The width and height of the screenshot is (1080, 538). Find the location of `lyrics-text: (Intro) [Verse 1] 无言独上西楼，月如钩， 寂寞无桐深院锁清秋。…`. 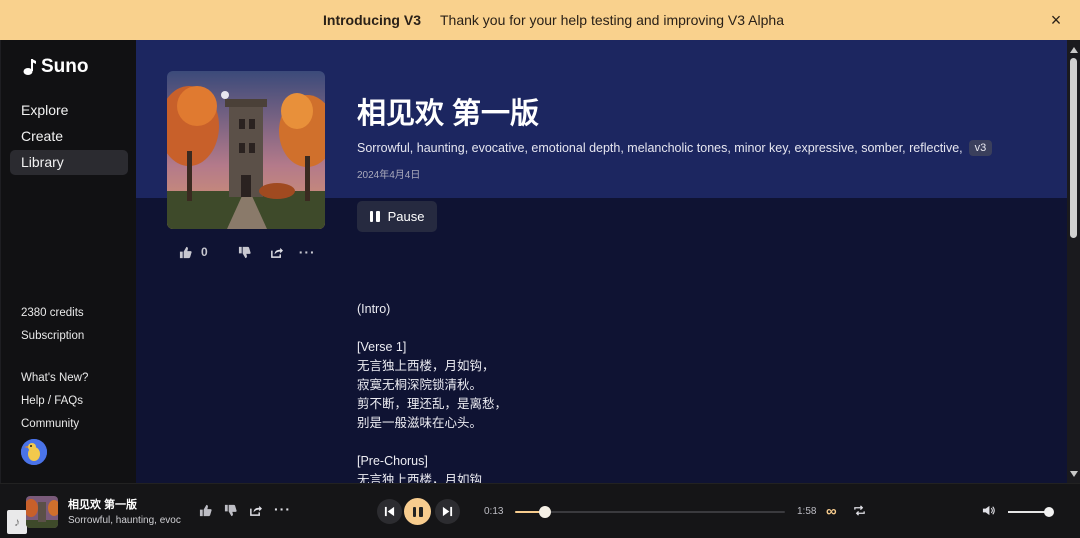

lyrics-text: (Intro) [Verse 1] 无言独上西楼，月如钩， 寂寞无桐深院锁清秋。… is located at coordinates (432, 392).